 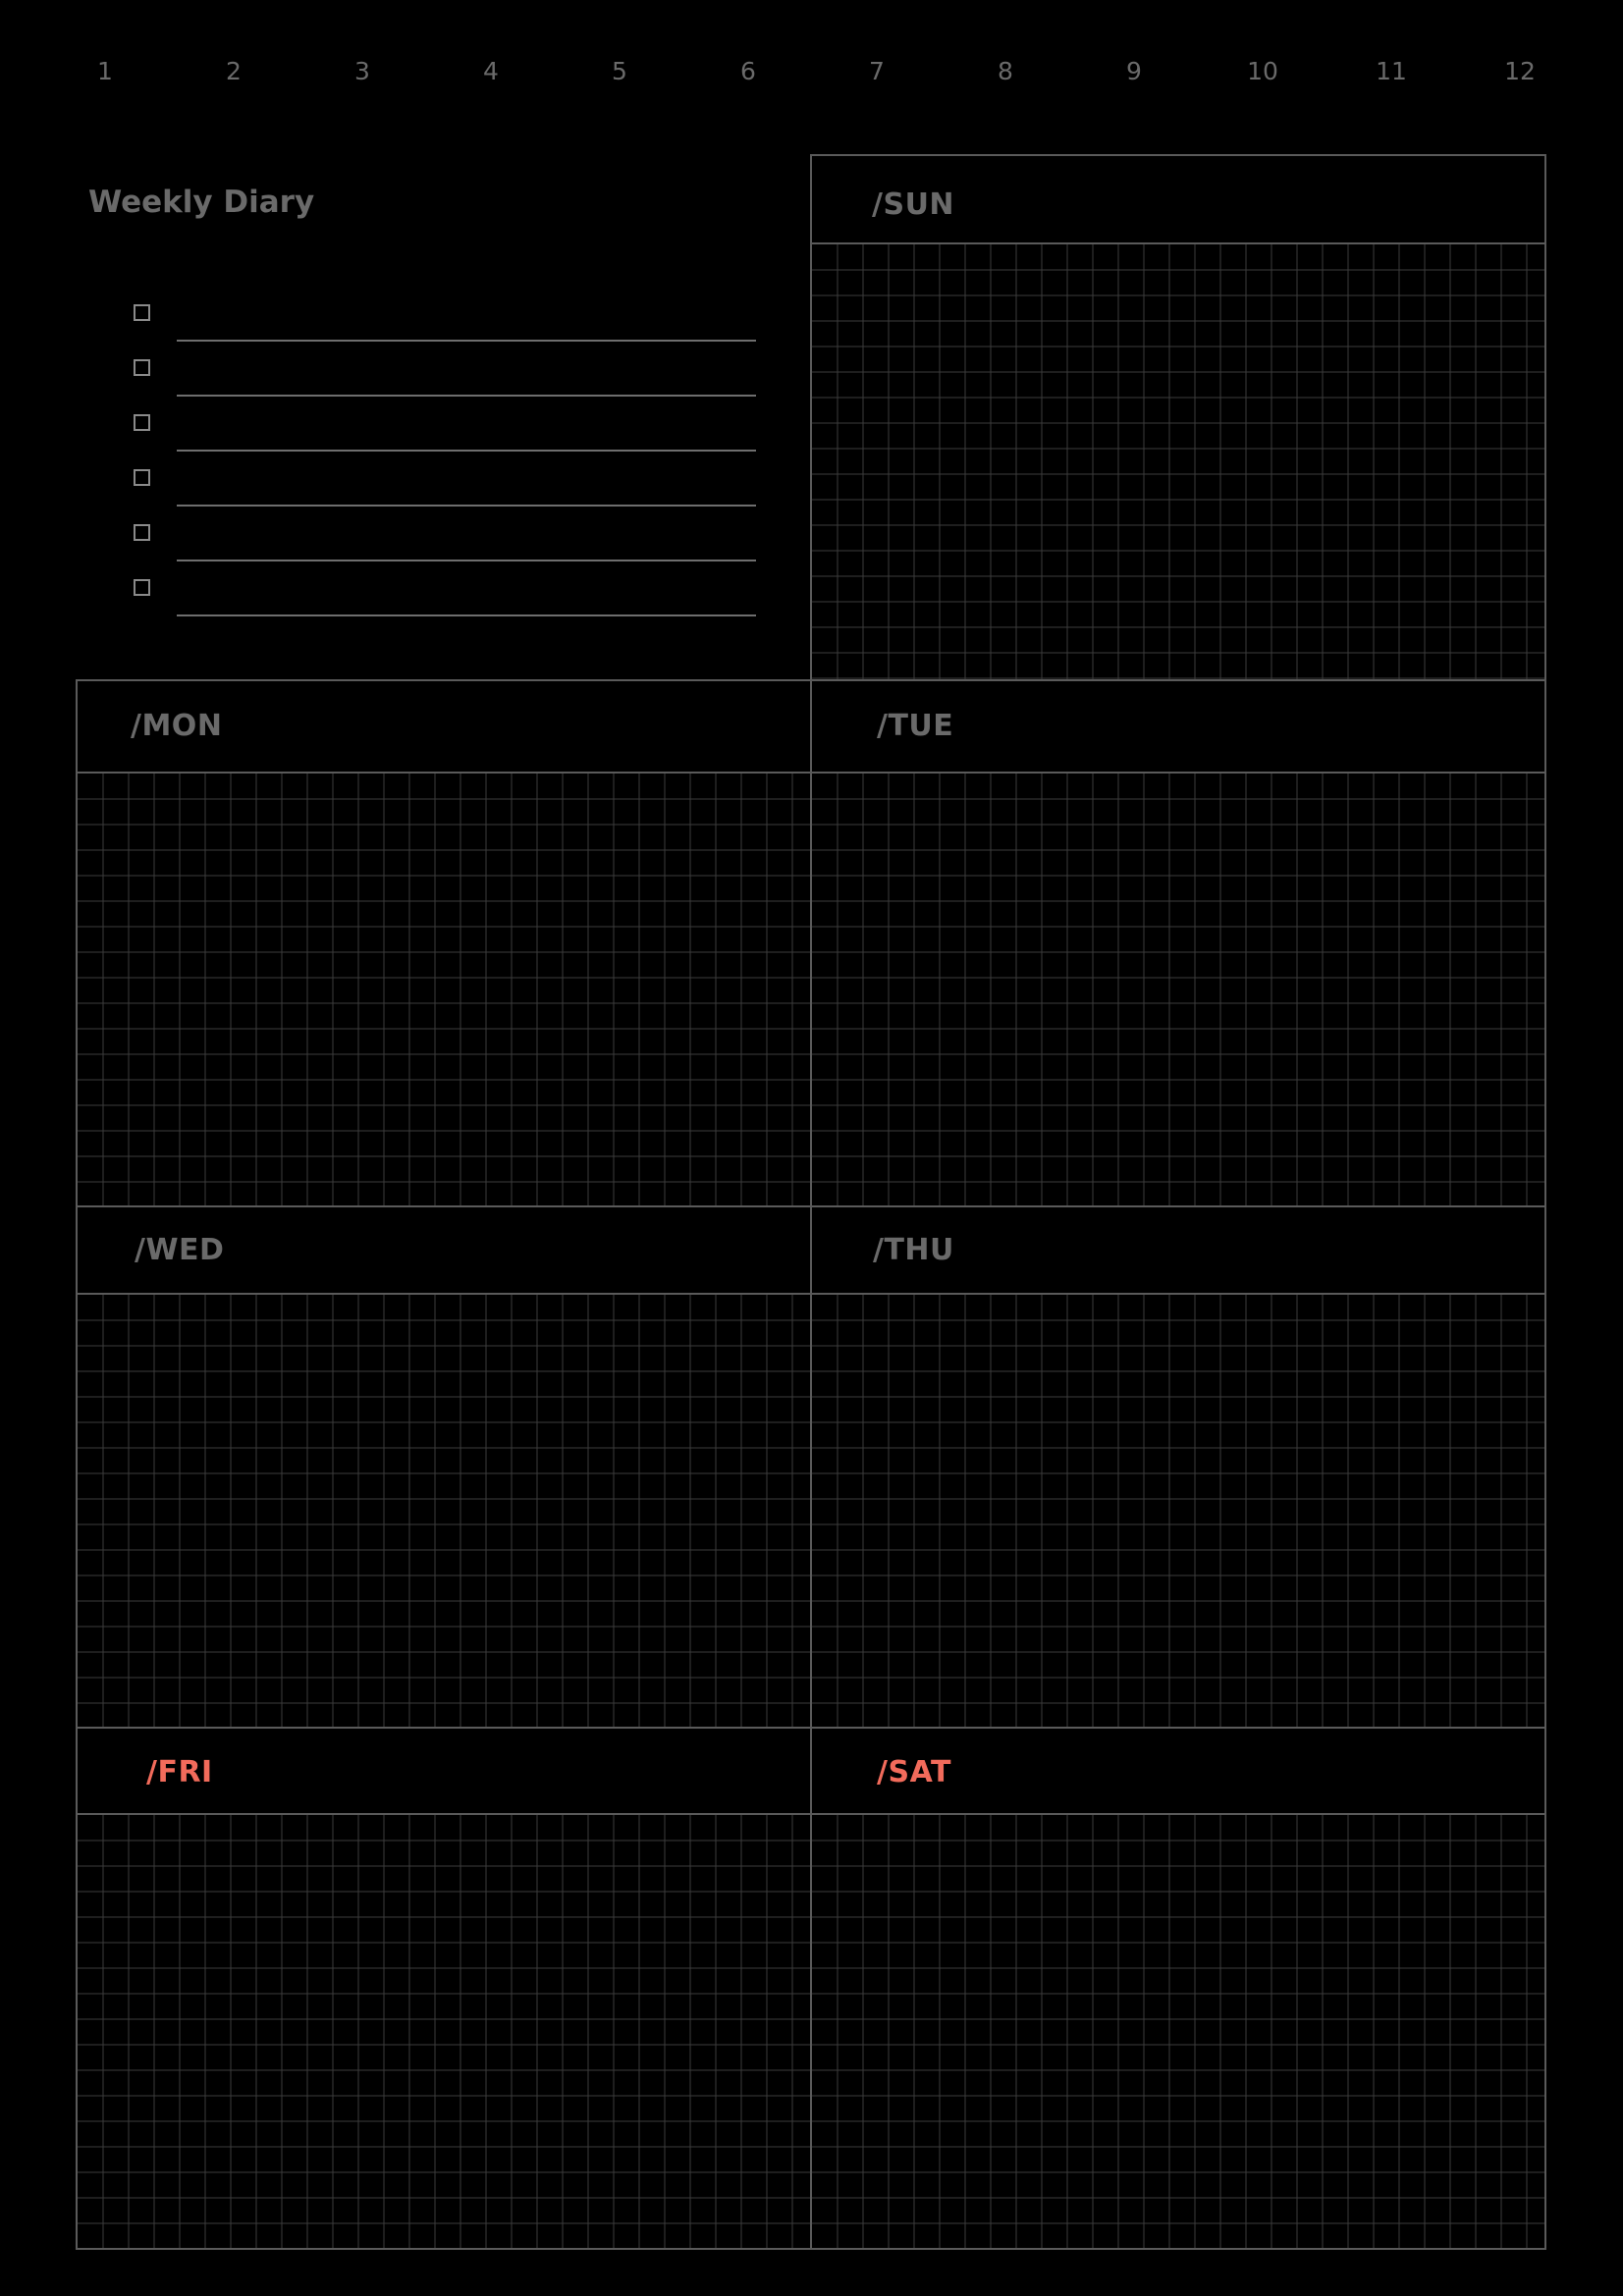 I want to click on day-cell-tue: /TUE, so click(x=1178, y=943).